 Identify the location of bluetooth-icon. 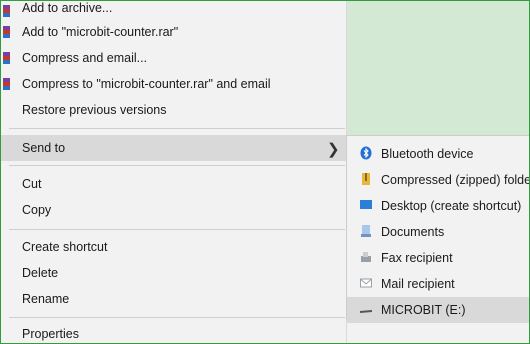
(366, 153).